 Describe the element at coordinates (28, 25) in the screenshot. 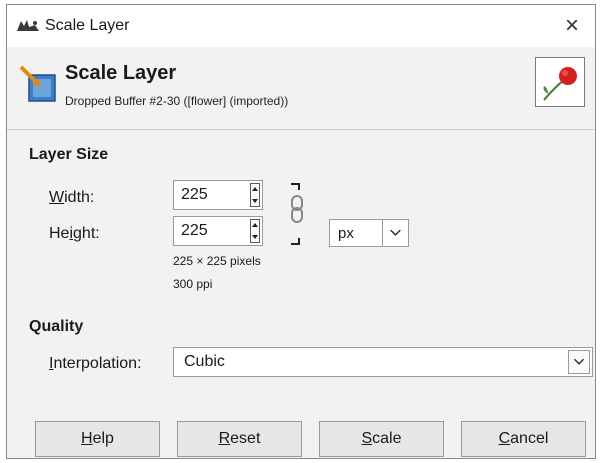

I see `gimp-wilber-icon` at that location.